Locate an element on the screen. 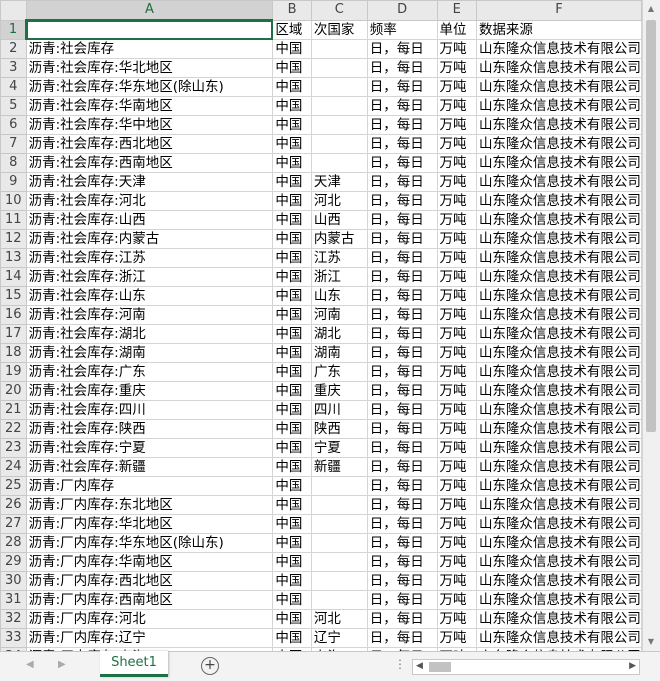 This screenshot has height=681, width=660. row-header: 19 is located at coordinates (13, 372).